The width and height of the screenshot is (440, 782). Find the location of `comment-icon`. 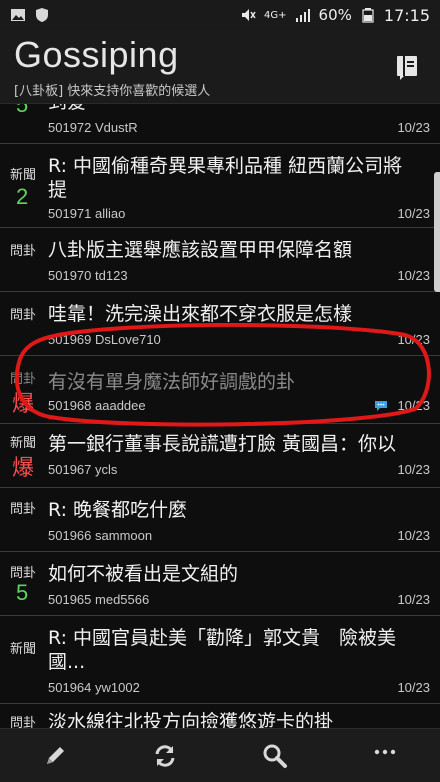

comment-icon is located at coordinates (381, 406).